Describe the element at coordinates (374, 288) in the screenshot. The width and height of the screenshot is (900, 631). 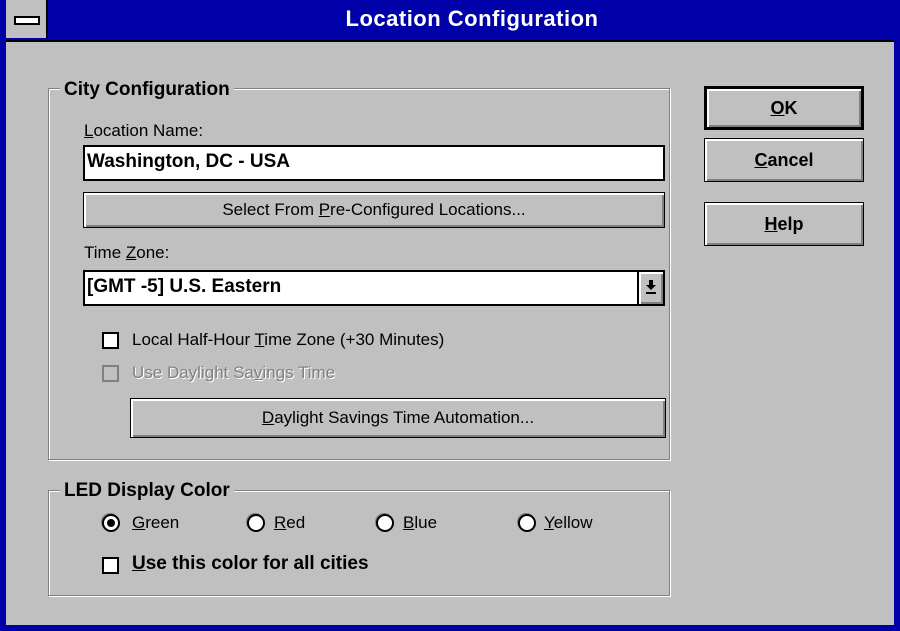
I see `time-zone-select: [GMT -5] U.S. Eastern` at that location.